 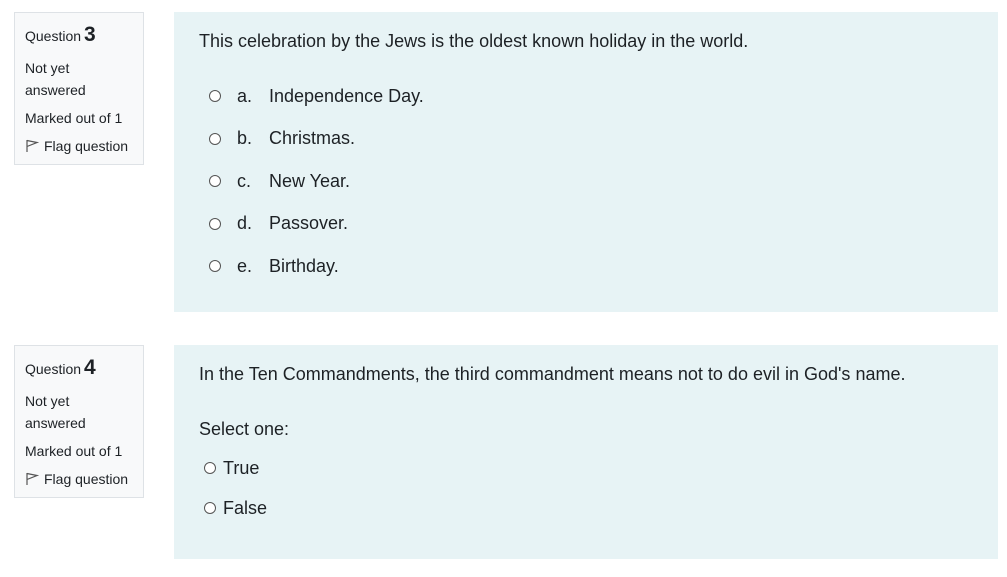 I want to click on answer-option-e: e. Birthday., so click(x=586, y=266).